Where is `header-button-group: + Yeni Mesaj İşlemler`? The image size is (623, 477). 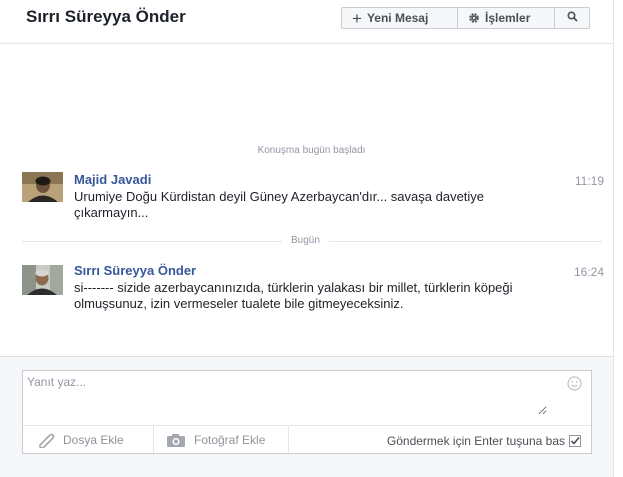 header-button-group: + Yeni Mesaj İşlemler is located at coordinates (465, 18).